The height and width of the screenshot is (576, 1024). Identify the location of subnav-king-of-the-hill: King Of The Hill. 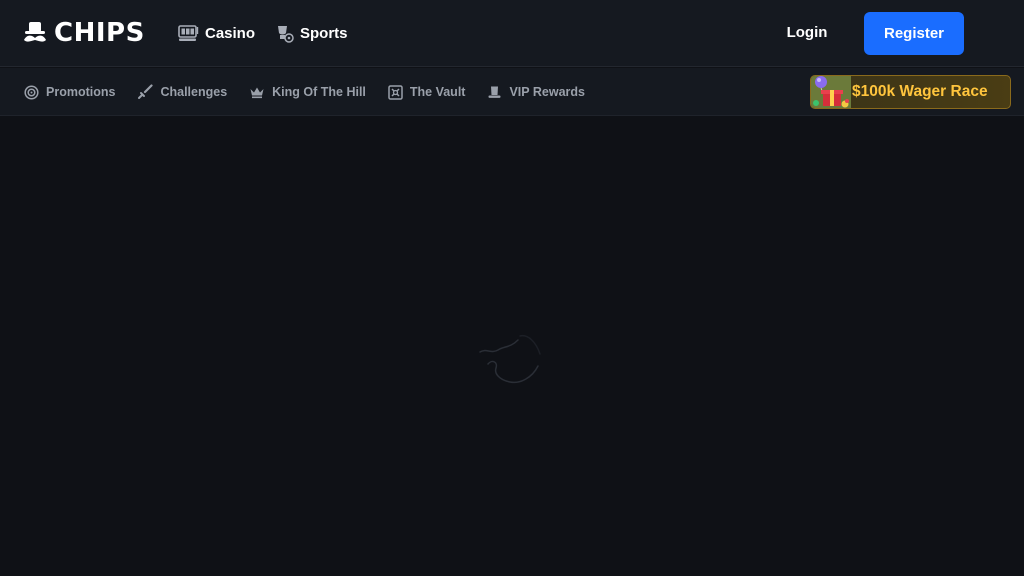
(307, 92).